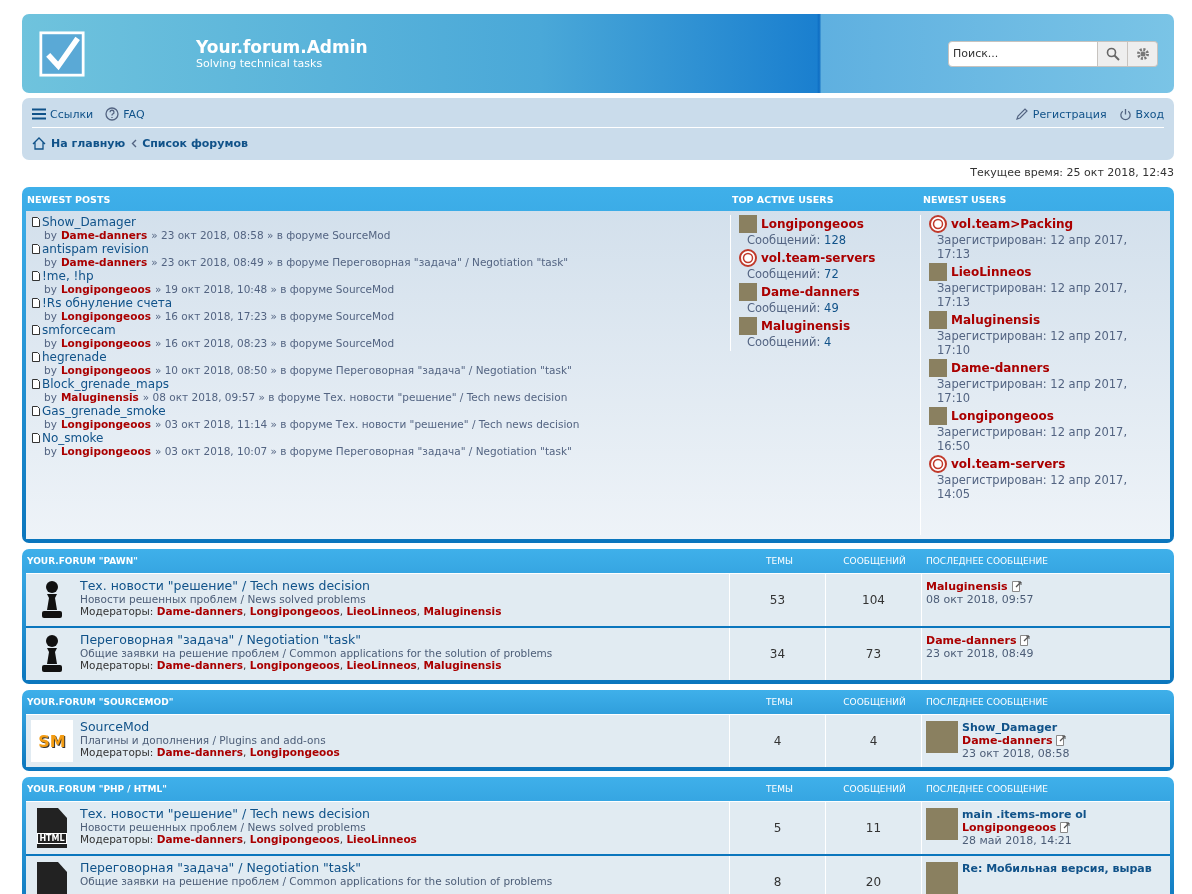  I want to click on topic-link: hegrenade, so click(74, 357).